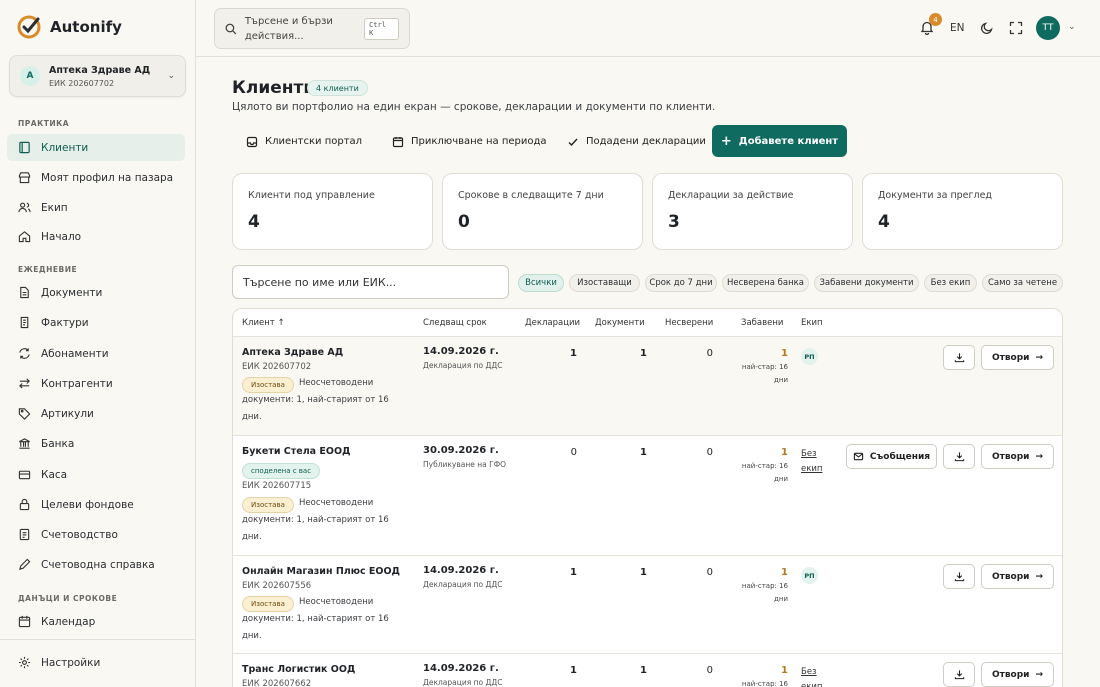  What do you see at coordinates (987, 28) in the screenshot?
I see `moon-icon` at bounding box center [987, 28].